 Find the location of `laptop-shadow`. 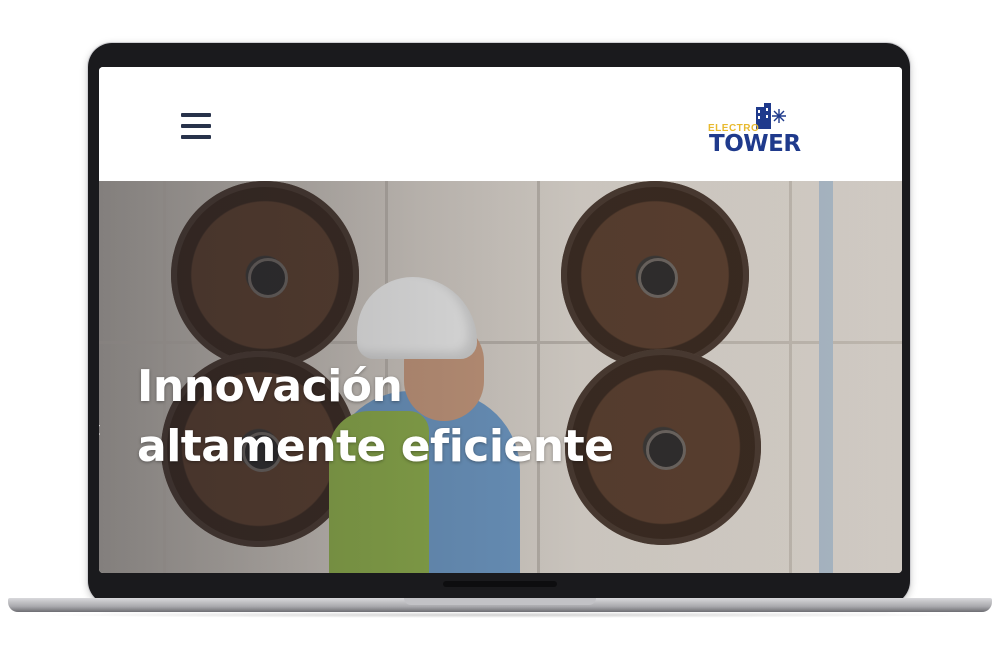

laptop-shadow is located at coordinates (500, 615).